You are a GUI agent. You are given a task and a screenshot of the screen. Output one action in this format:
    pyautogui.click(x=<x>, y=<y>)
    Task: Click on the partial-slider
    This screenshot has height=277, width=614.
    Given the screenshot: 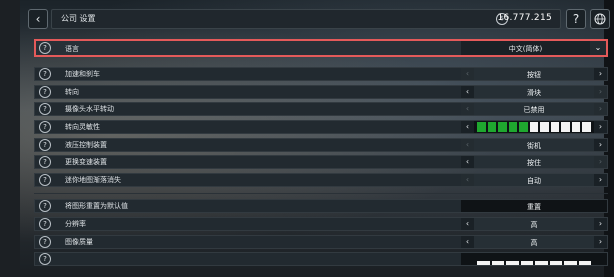 What is the action you would take?
    pyautogui.click(x=534, y=259)
    